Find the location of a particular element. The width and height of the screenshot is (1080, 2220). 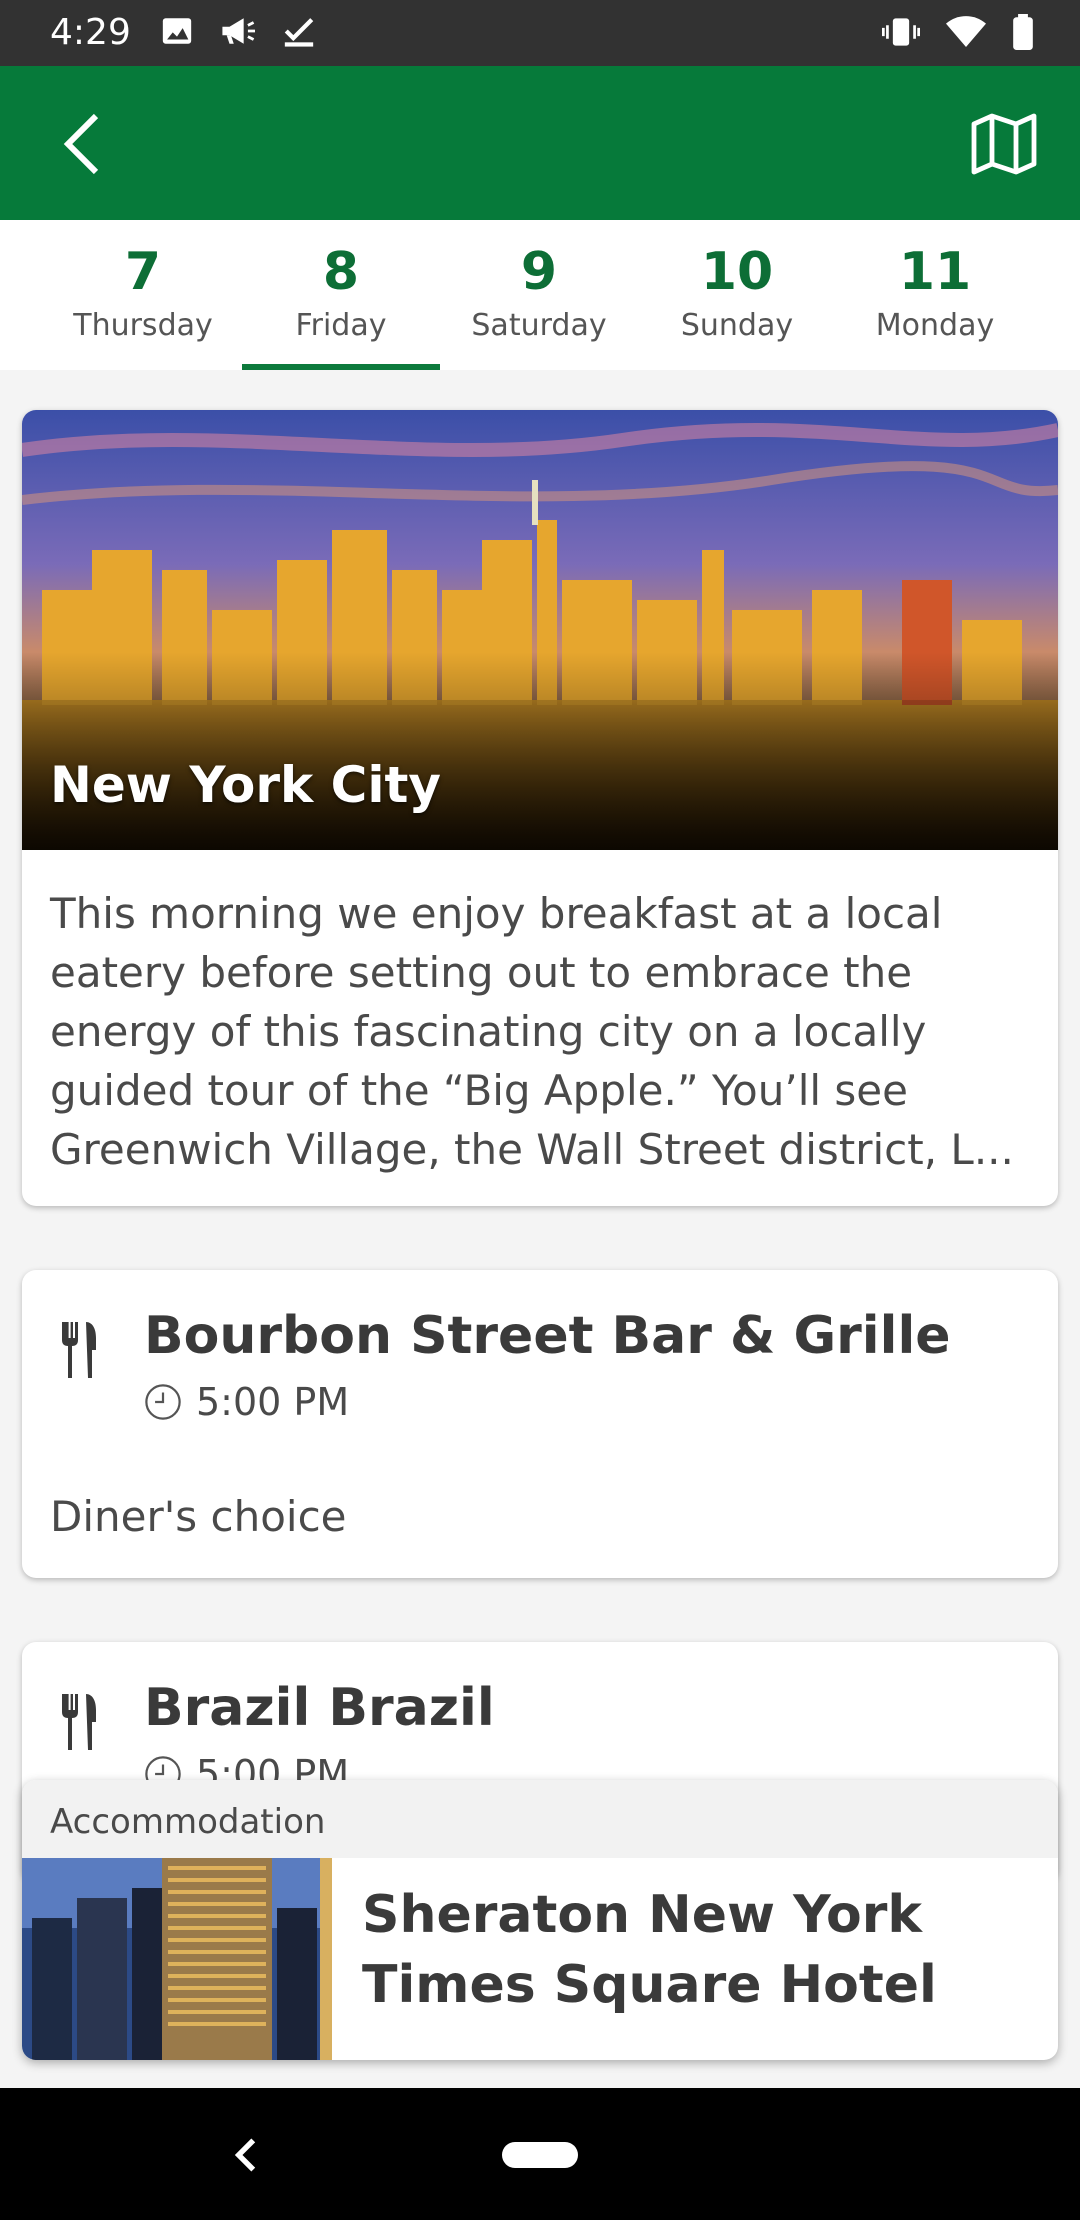

image-icon is located at coordinates (177, 31).